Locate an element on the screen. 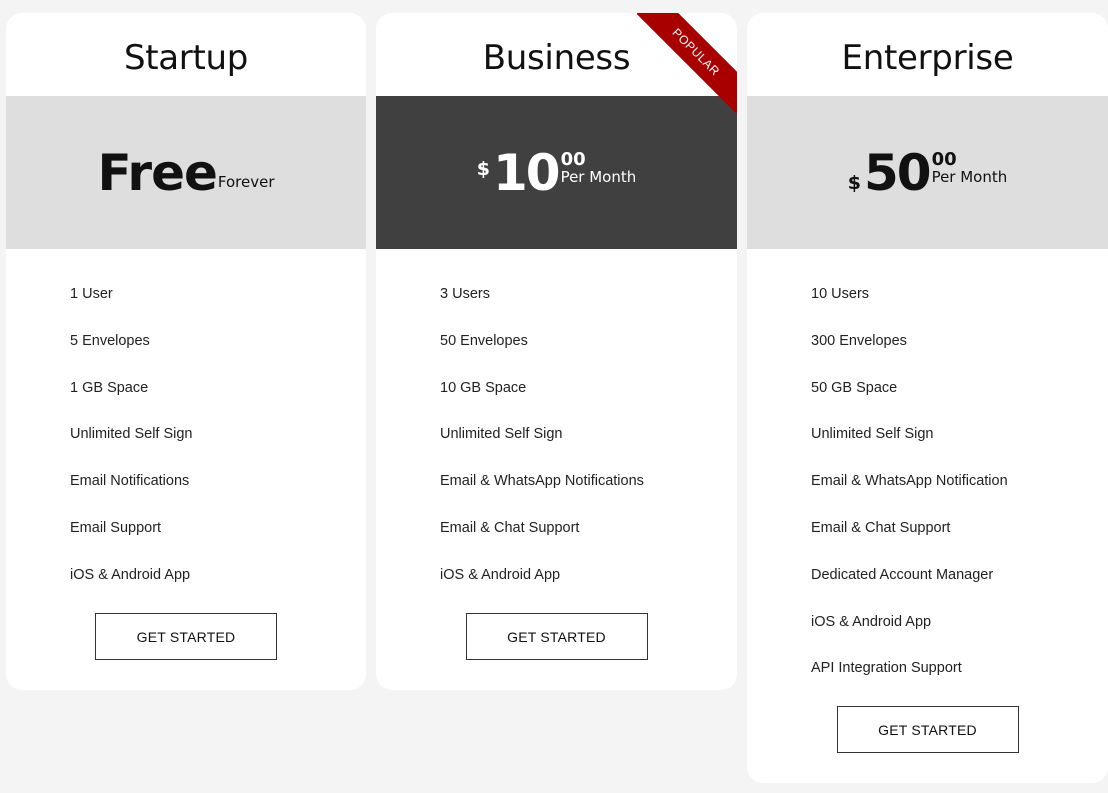  get-started-button-enterprise: GET STARTED is located at coordinates (927, 729).